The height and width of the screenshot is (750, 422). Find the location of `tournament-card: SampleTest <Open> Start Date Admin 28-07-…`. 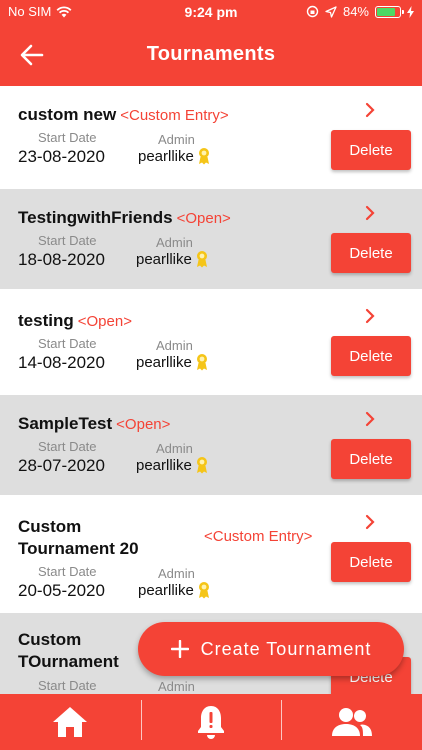

tournament-card: SampleTest <Open> Start Date Admin 28-07-… is located at coordinates (211, 445).